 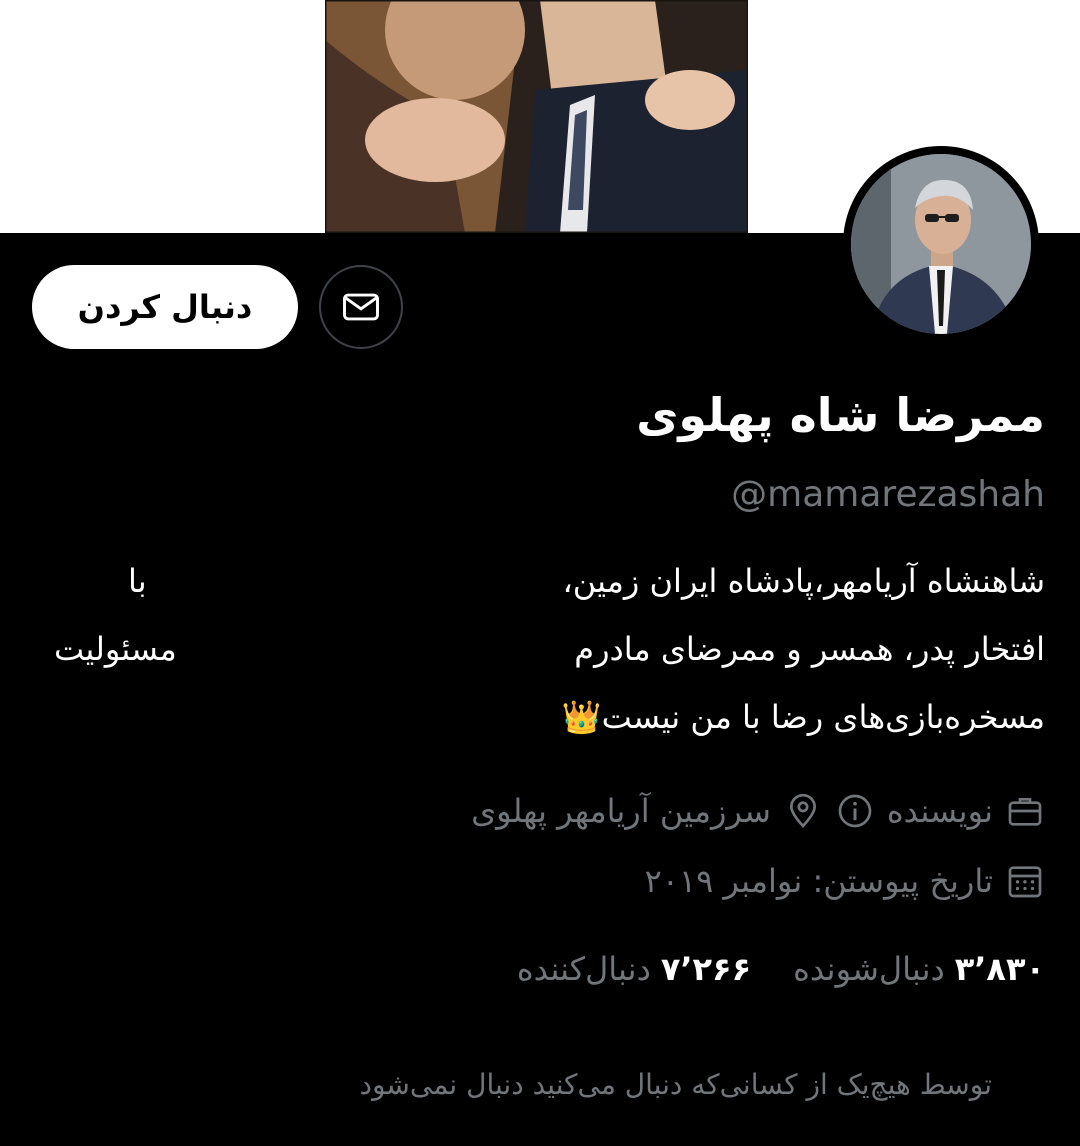 I want to click on calendar-icon, so click(x=1025, y=882).